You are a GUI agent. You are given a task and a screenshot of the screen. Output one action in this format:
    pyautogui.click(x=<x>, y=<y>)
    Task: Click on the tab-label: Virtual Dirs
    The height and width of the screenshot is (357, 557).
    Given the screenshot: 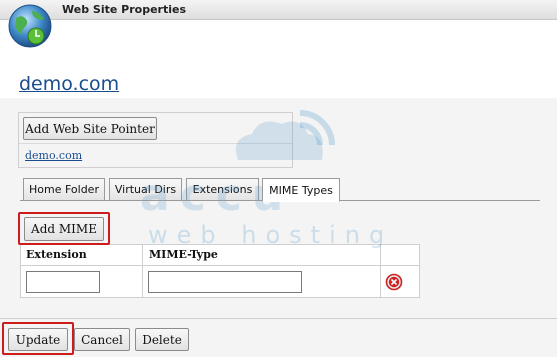 What is the action you would take?
    pyautogui.click(x=145, y=189)
    